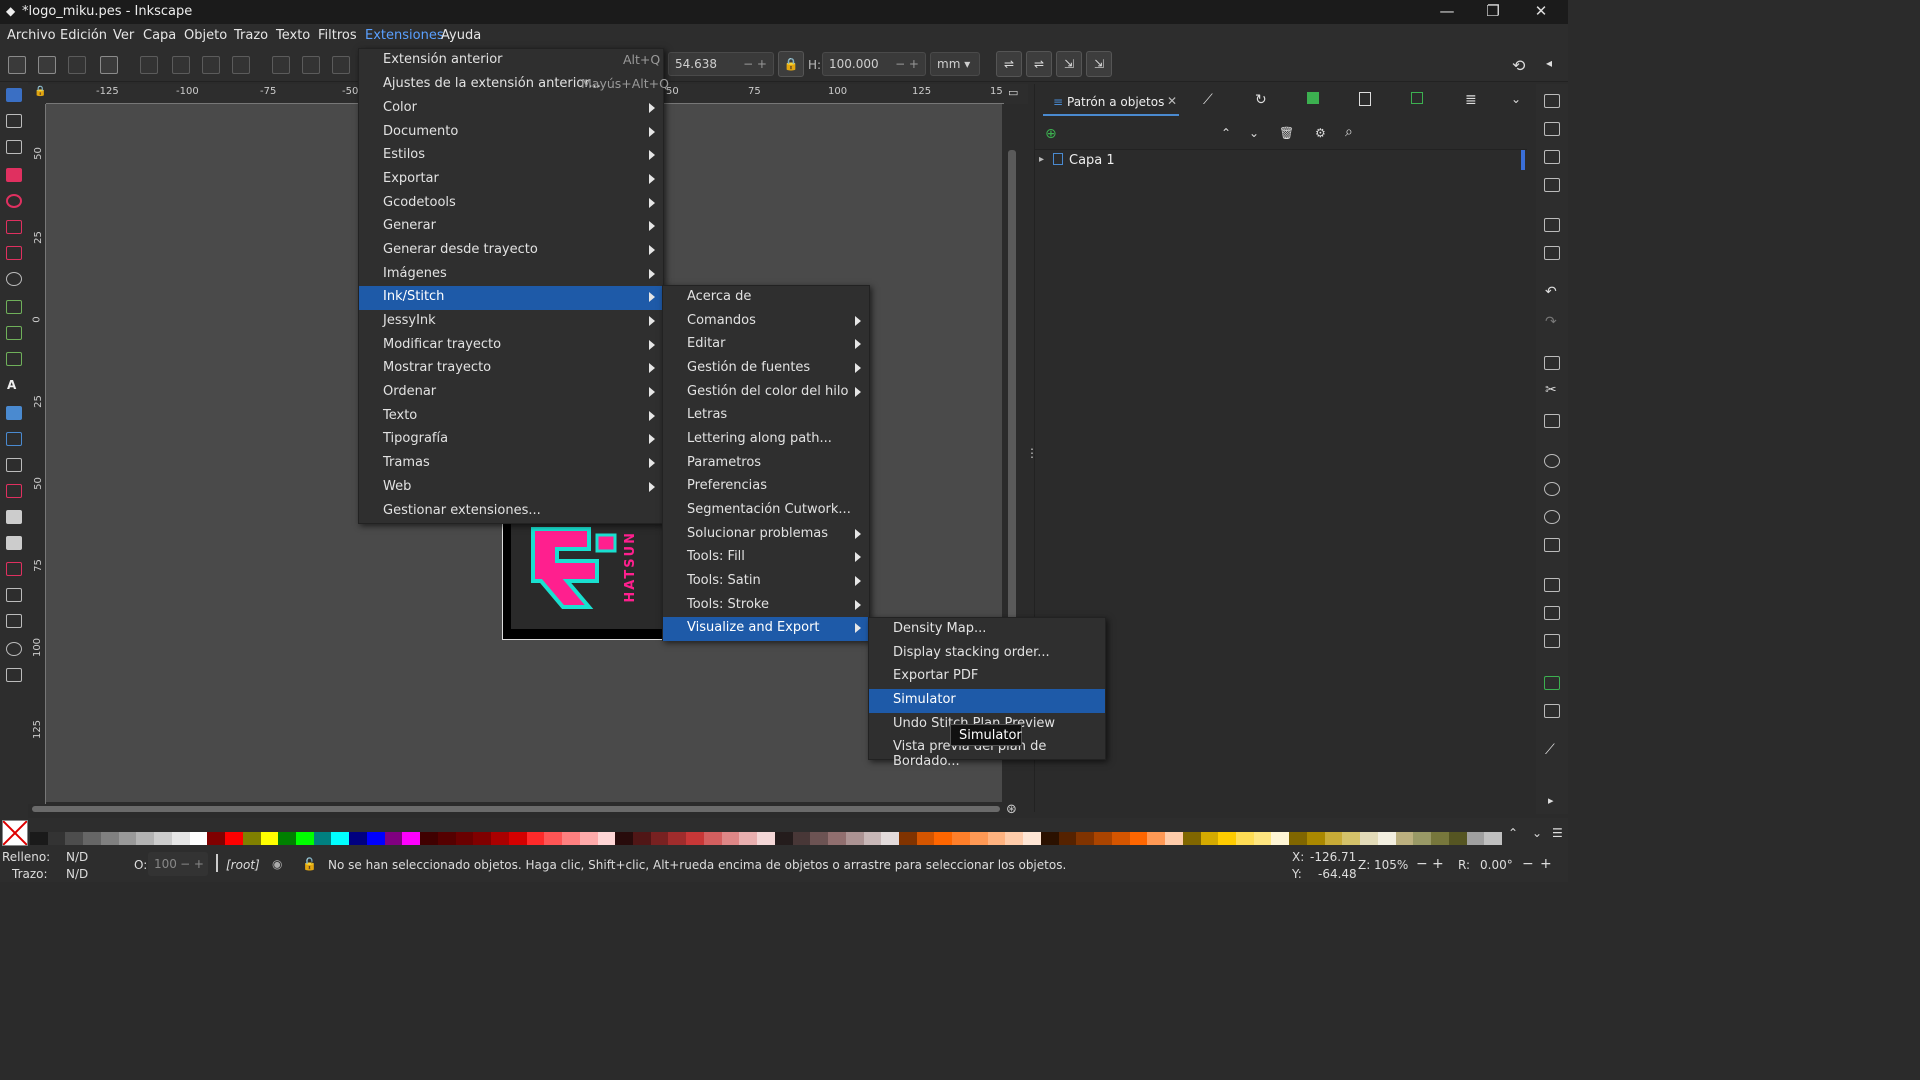 This screenshot has width=1920, height=1080. What do you see at coordinates (1528, 864) in the screenshot?
I see `rotate-left-icon: −` at bounding box center [1528, 864].